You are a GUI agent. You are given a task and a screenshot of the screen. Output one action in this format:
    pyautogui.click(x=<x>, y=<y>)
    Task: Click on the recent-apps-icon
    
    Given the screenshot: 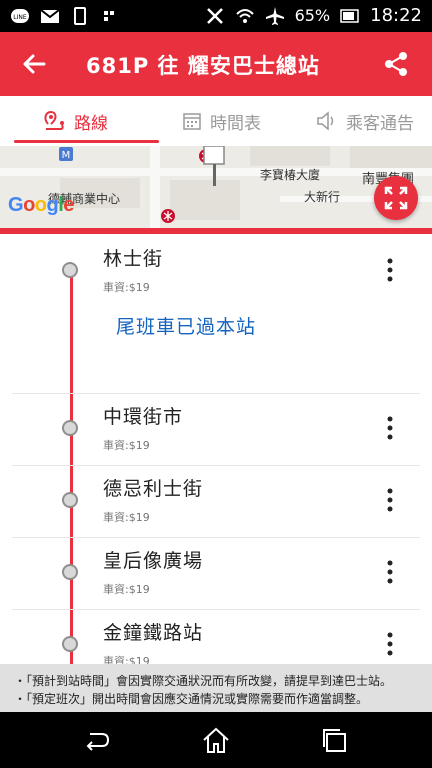 What is the action you would take?
    pyautogui.click(x=335, y=740)
    